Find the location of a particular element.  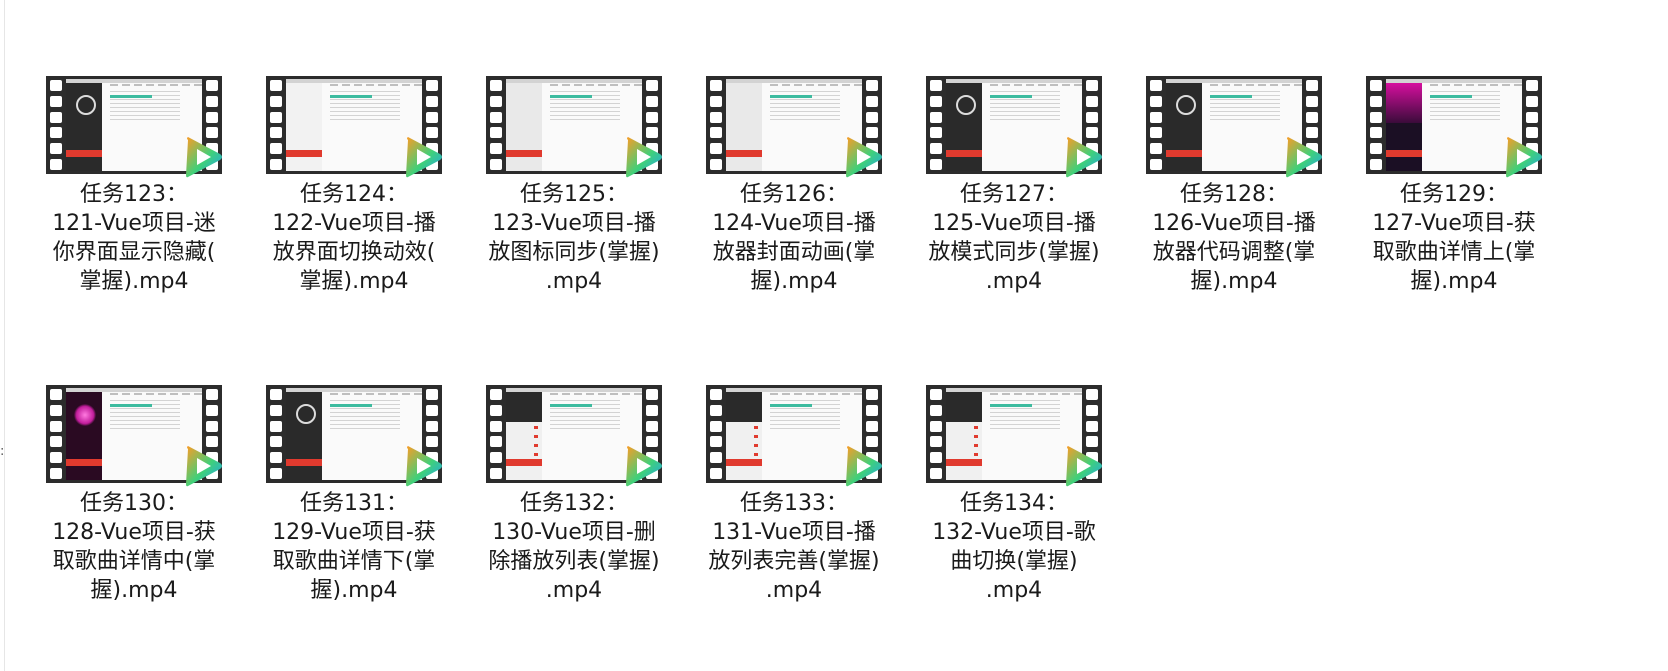

file-name-line: 126-Vue项目-播 is located at coordinates (1234, 223).